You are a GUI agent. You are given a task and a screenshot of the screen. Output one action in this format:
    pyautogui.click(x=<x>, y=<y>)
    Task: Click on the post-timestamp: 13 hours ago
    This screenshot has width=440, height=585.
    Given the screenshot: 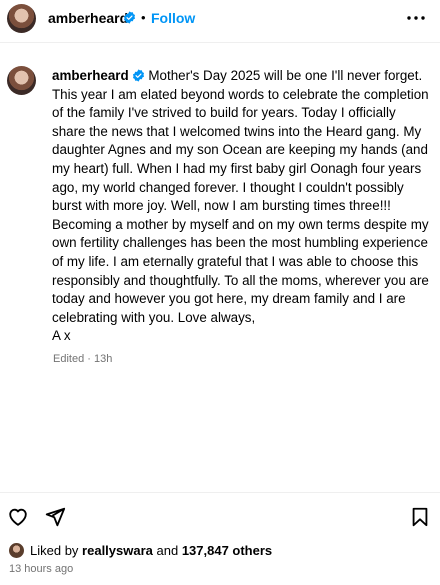 What is the action you would take?
    pyautogui.click(x=41, y=569)
    